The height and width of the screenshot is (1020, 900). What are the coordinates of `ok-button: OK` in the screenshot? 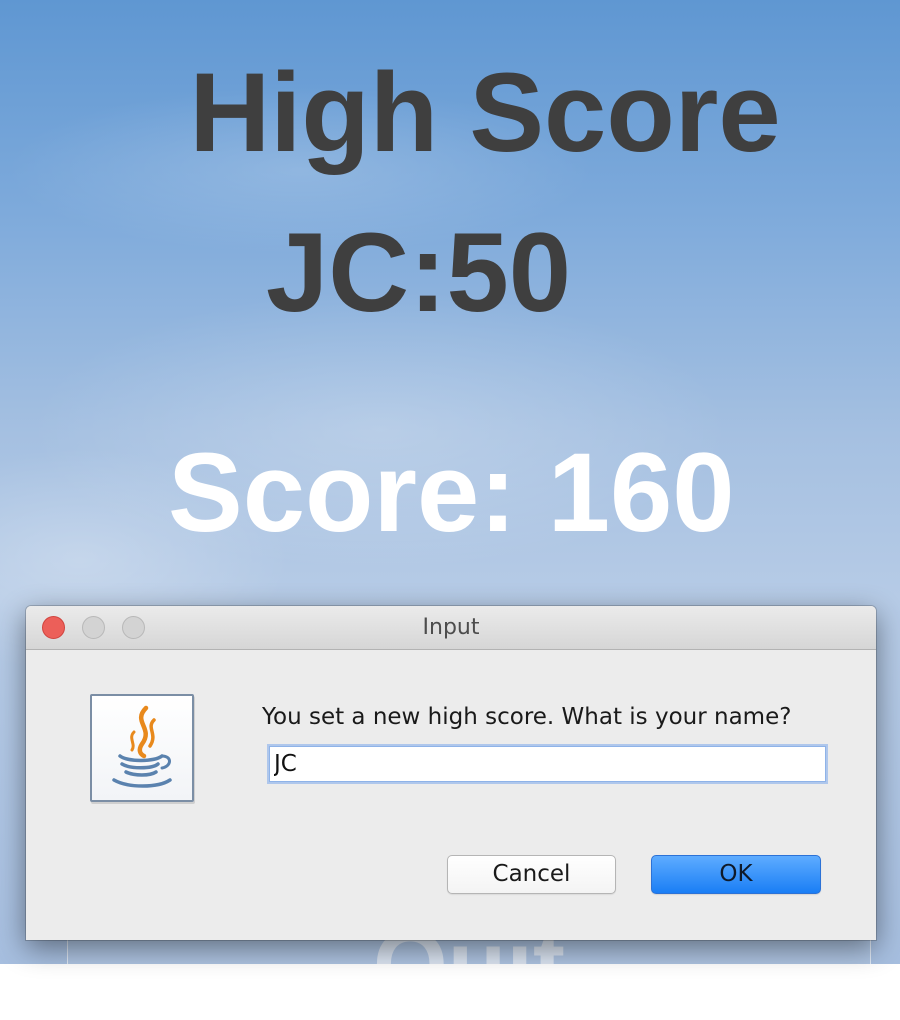 It's located at (736, 874).